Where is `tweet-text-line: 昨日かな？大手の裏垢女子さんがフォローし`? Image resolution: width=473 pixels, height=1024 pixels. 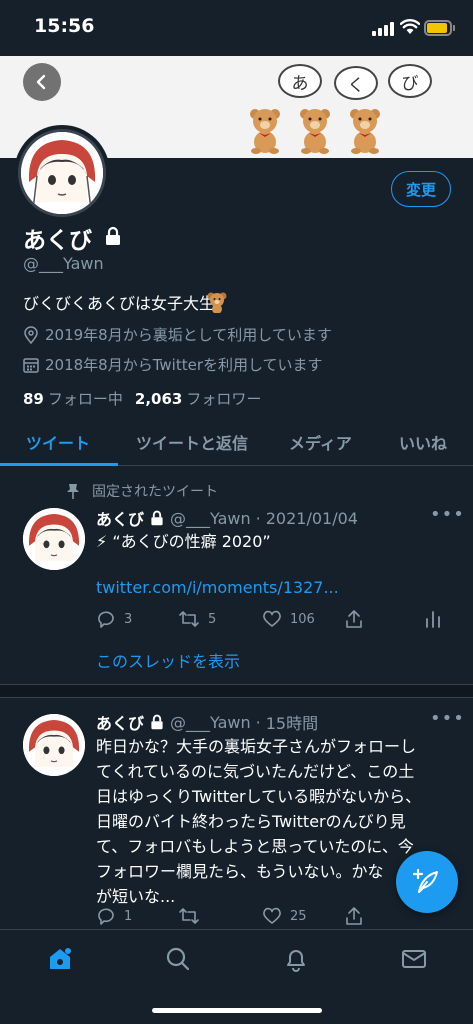 tweet-text-line: 昨日かな？大手の裏垢女子さんがフォローし is located at coordinates (256, 746).